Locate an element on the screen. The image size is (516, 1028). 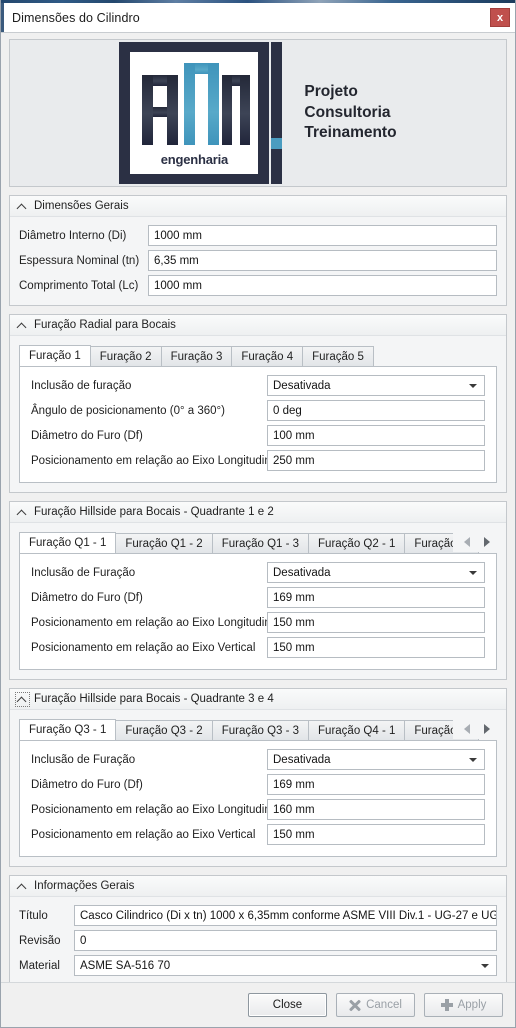
close-icon: x is located at coordinates (500, 17).